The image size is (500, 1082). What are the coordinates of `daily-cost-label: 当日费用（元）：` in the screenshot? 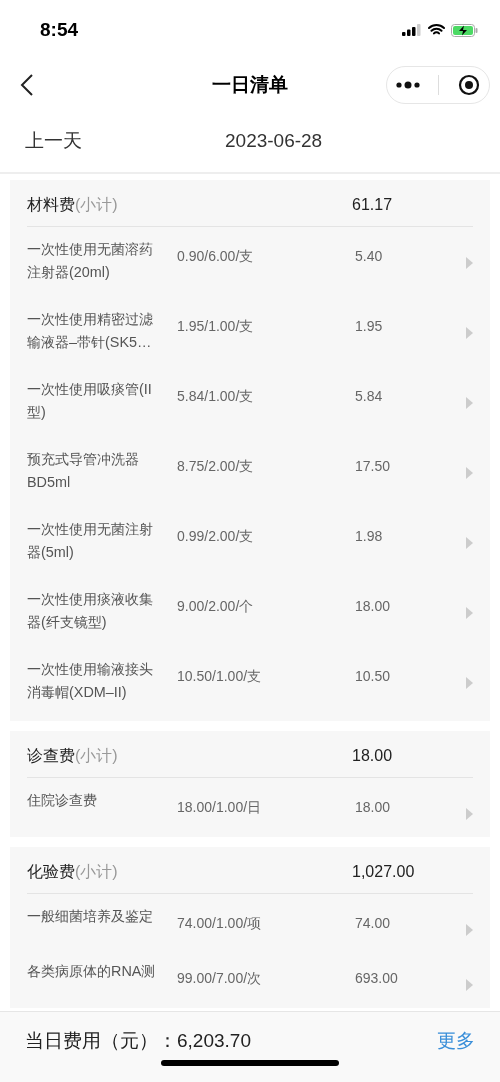 It's located at (101, 1041).